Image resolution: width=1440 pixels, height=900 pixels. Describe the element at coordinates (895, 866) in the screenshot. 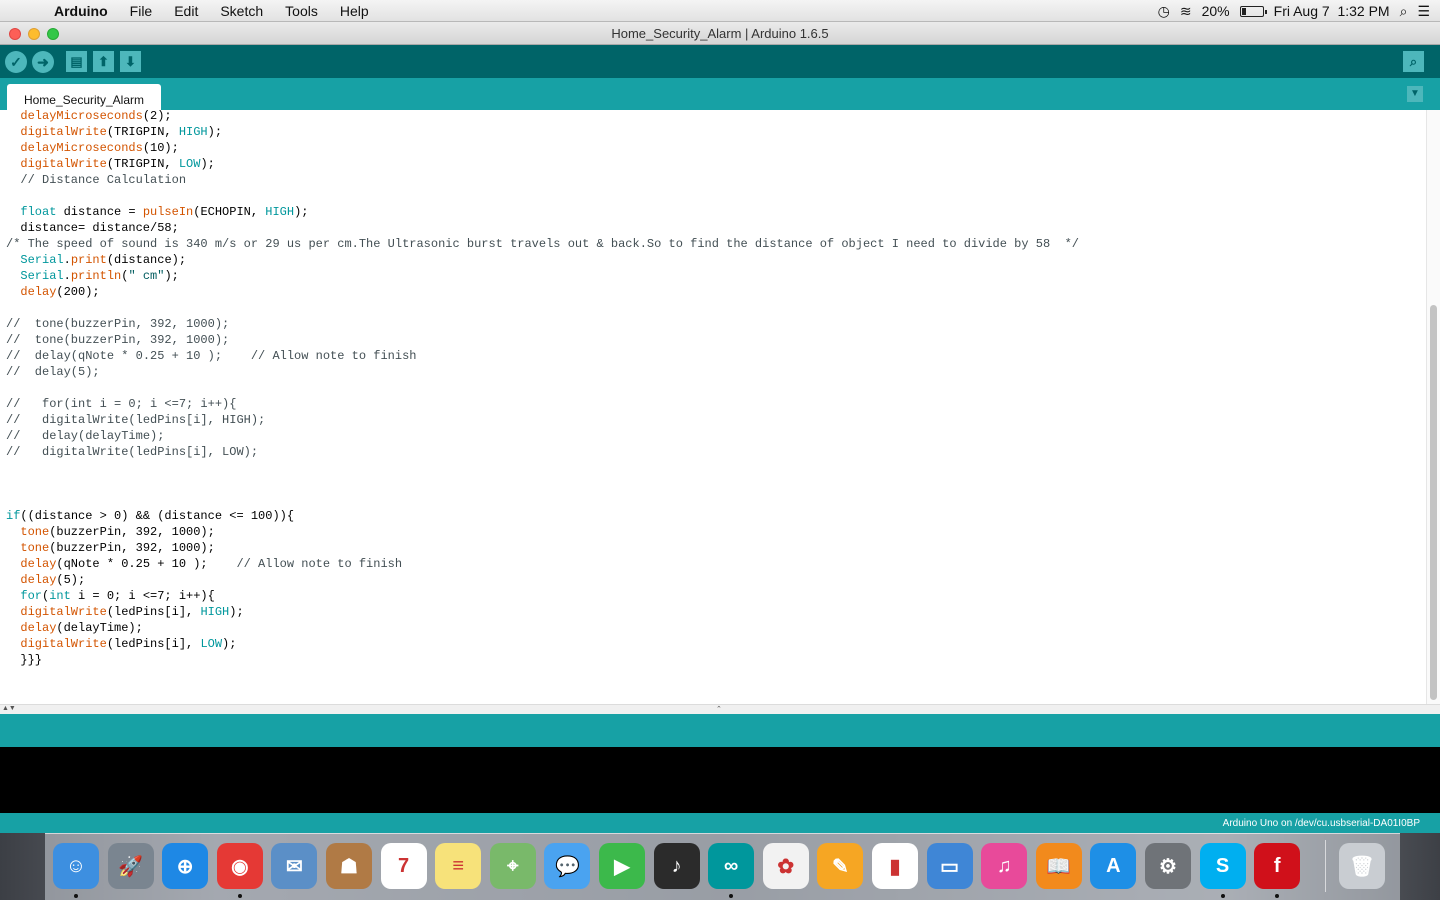

I see `dock-numbers-icon: ▮` at that location.